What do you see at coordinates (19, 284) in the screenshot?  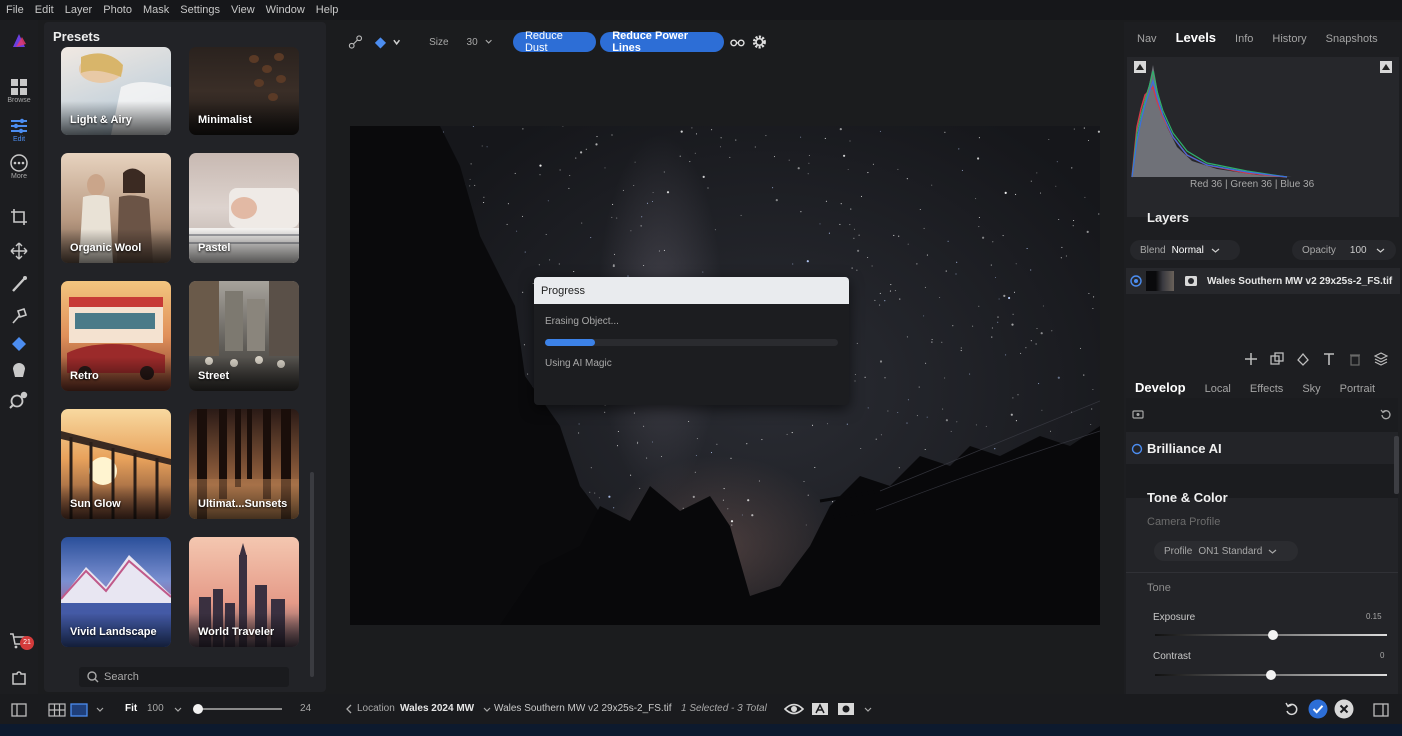 I see `brush-tool` at bounding box center [19, 284].